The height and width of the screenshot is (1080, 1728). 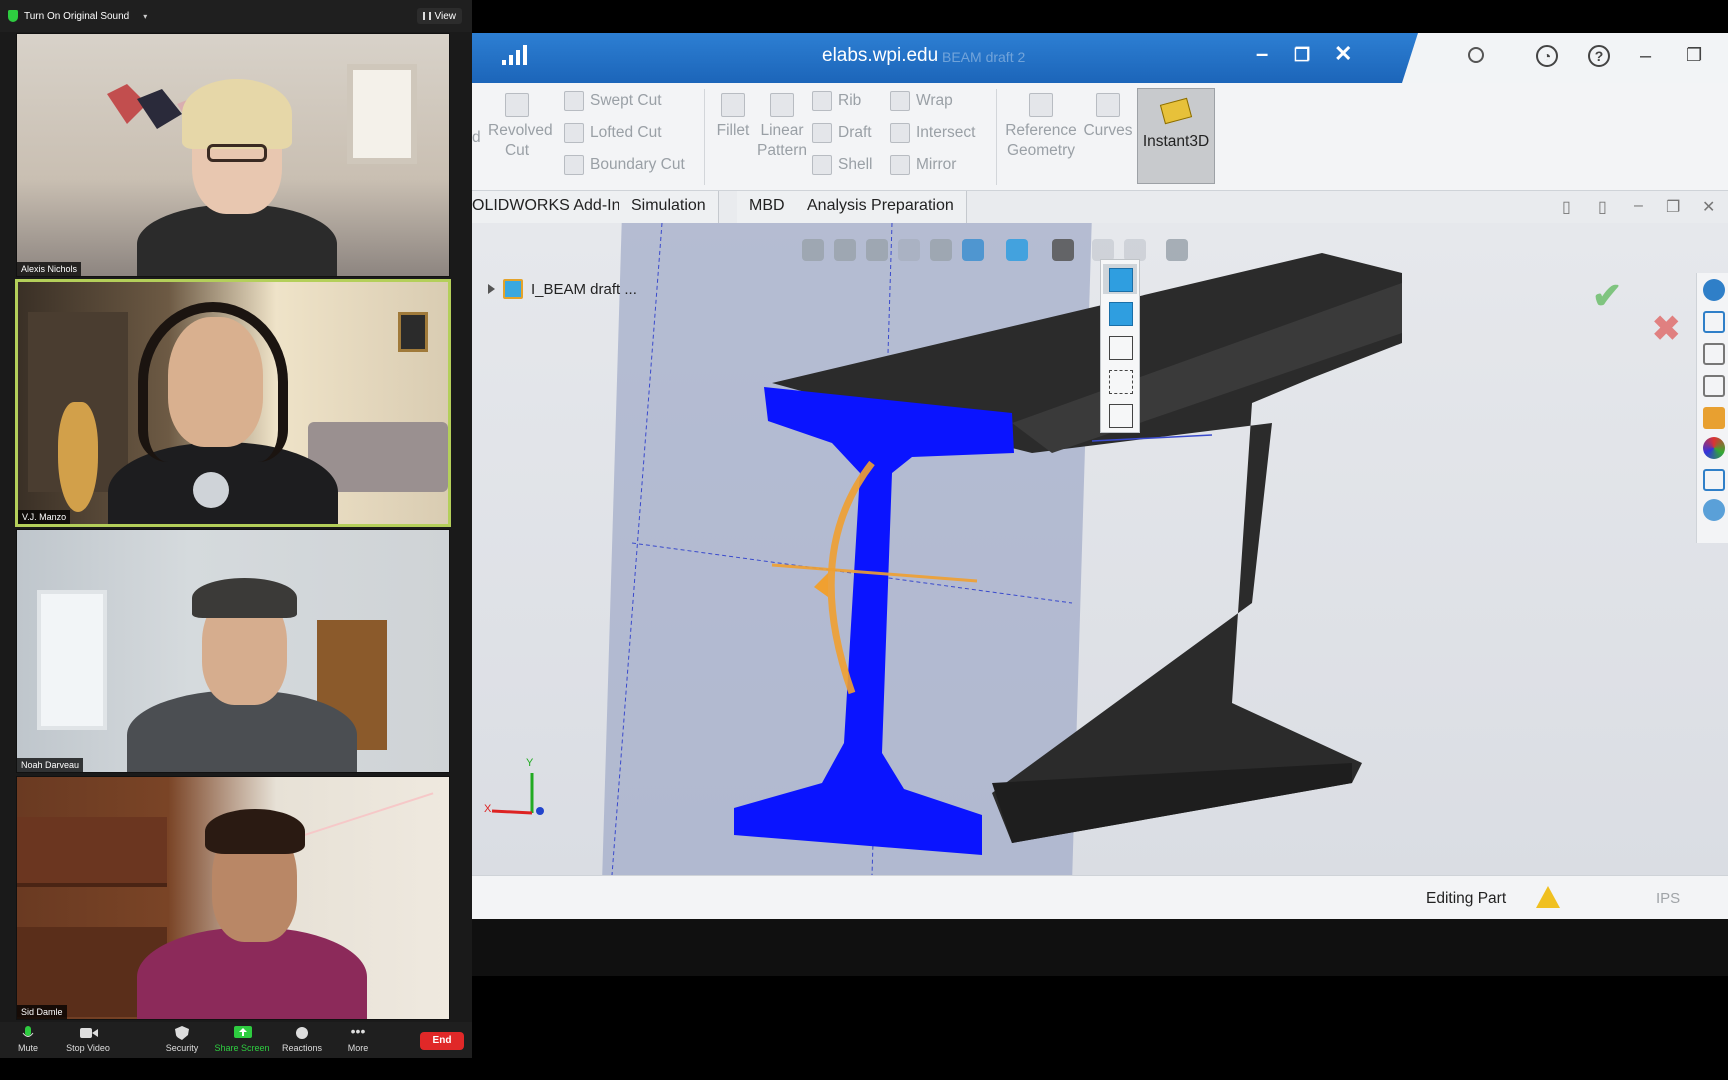 What do you see at coordinates (1135, 250) in the screenshot?
I see `apply-scene-icon` at bounding box center [1135, 250].